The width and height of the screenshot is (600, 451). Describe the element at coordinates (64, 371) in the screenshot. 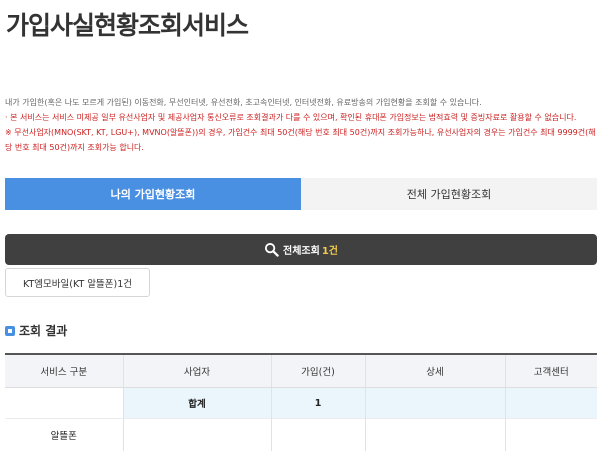

I see `header-service-type: 서비스 구분` at that location.